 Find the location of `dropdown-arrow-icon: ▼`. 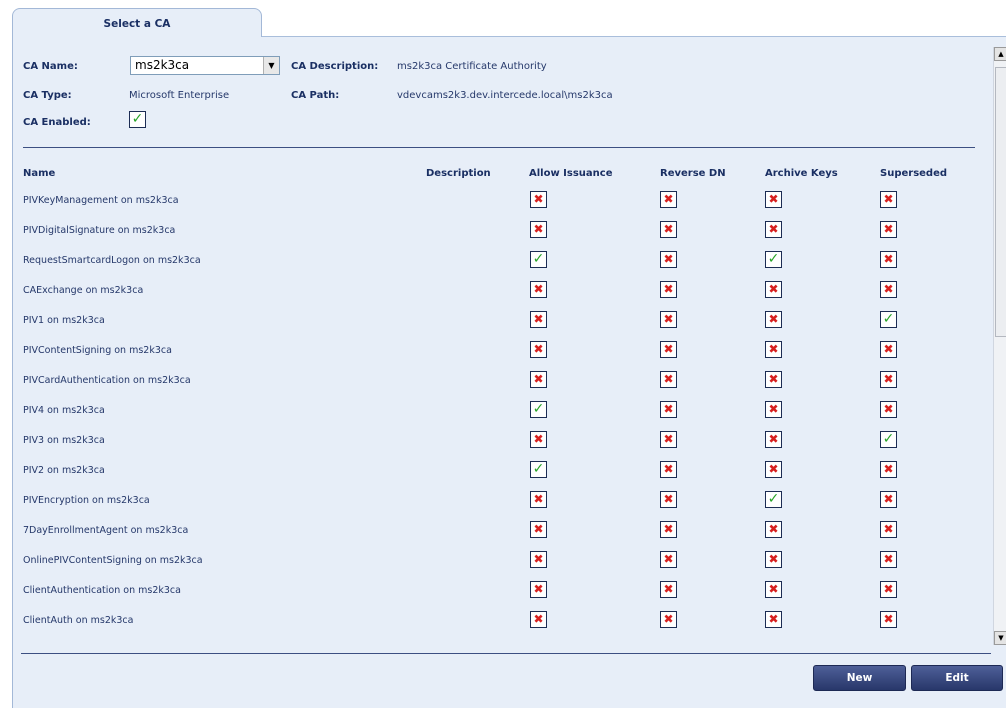

dropdown-arrow-icon: ▼ is located at coordinates (271, 65).